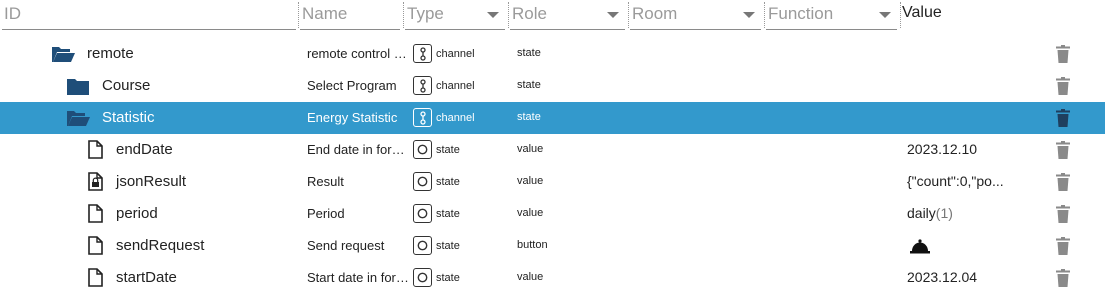 This screenshot has height=293, width=1105. I want to click on locked-file-icon, so click(95, 183).